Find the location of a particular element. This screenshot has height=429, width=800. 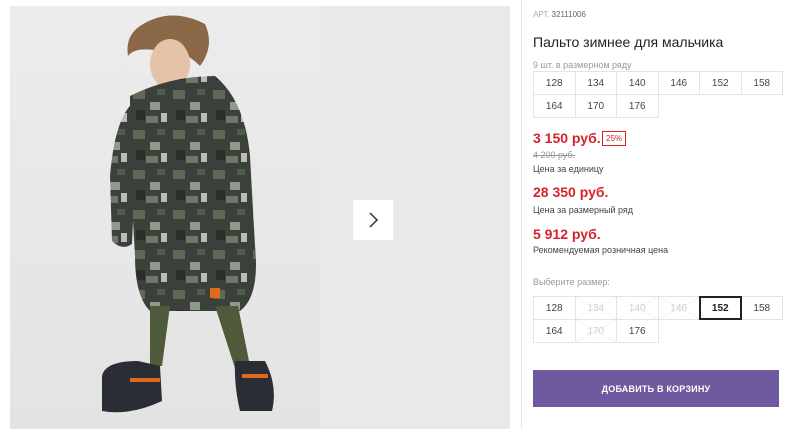

pack-size-grid: 128 134 140 146 152 158 164 170 176 is located at coordinates (658, 94).